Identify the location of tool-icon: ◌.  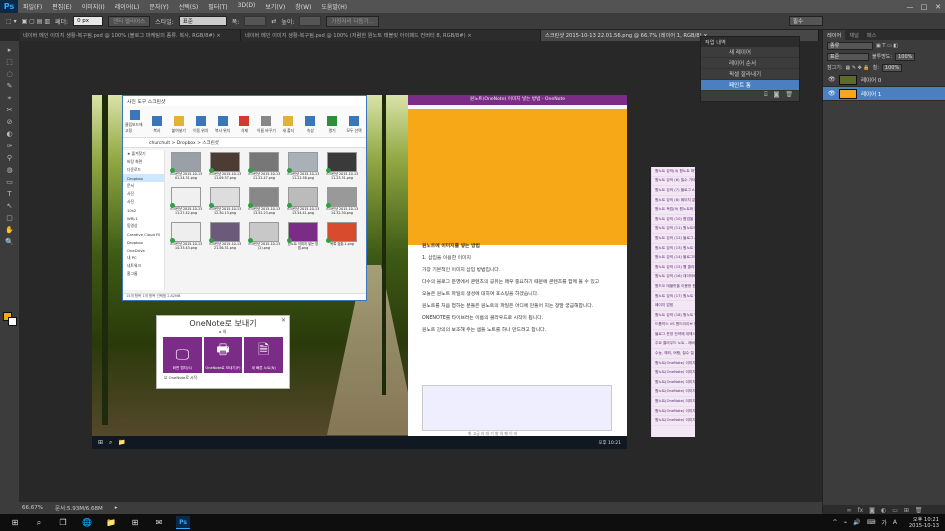
(10, 74).